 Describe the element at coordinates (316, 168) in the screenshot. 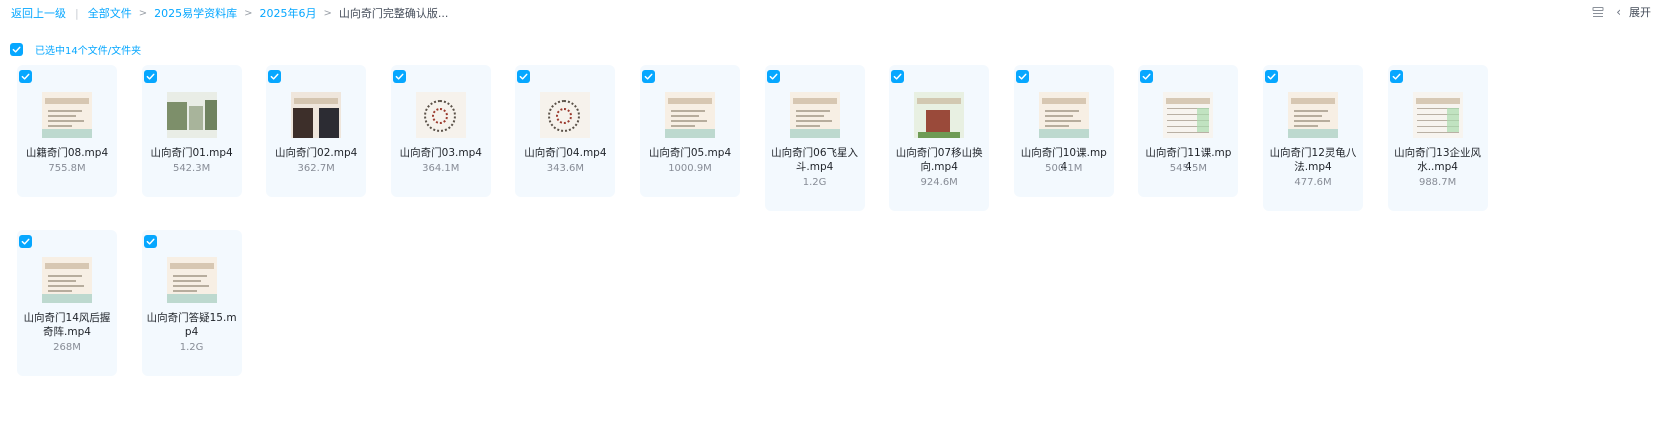

I see `file-size: 362.7M` at that location.